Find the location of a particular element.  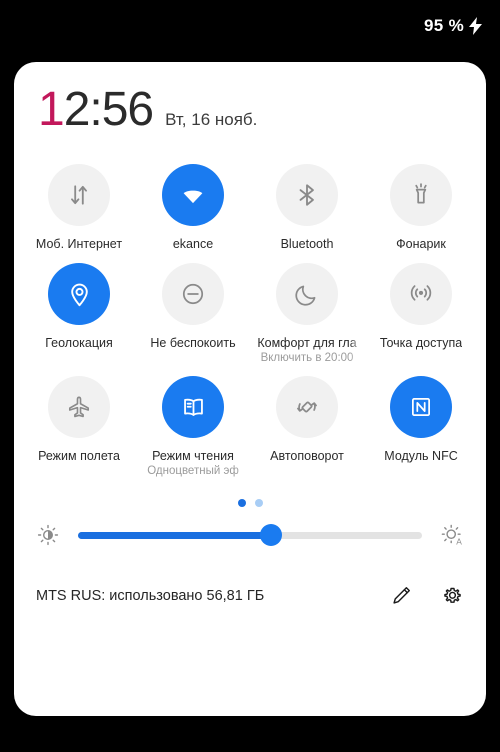

tile-location: Геолокация is located at coordinates (79, 307).